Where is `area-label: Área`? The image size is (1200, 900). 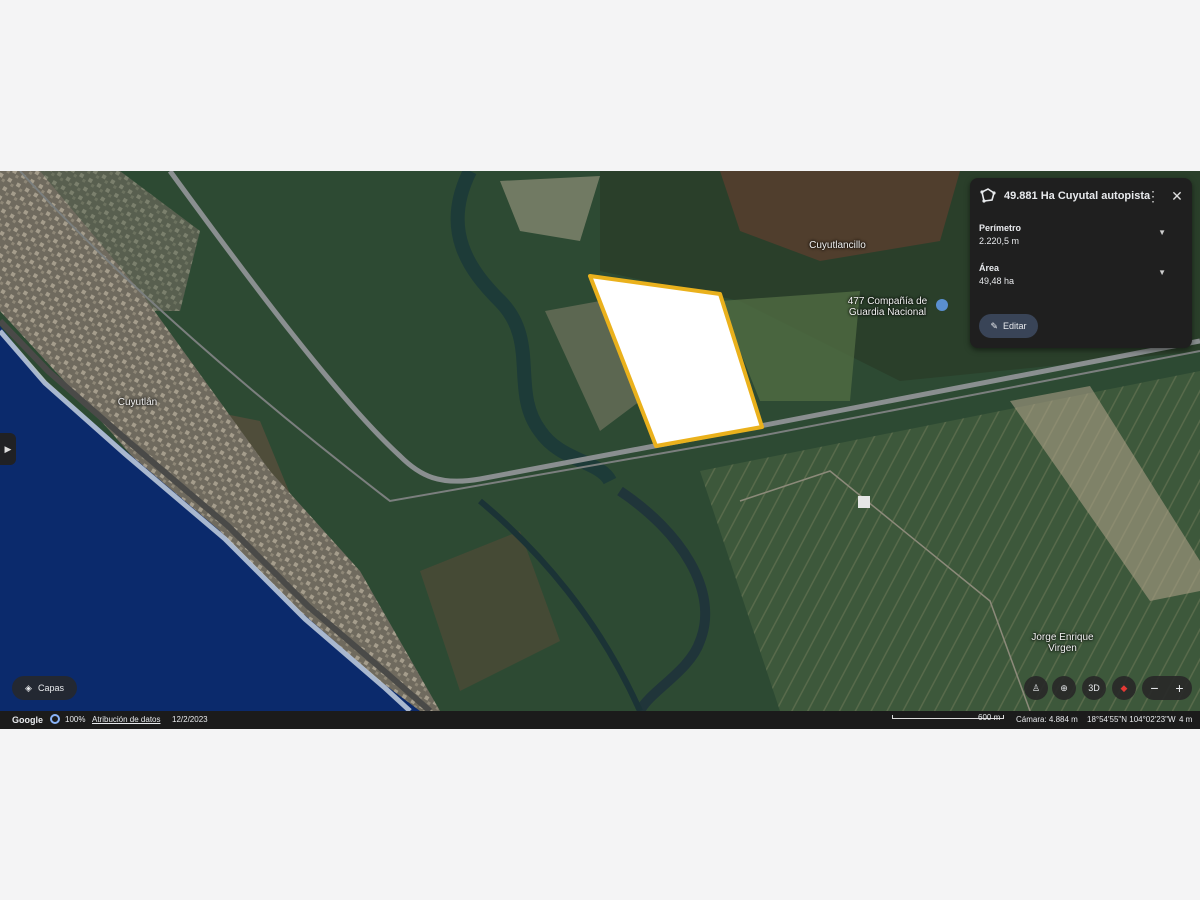
area-label: Área is located at coordinates (989, 268).